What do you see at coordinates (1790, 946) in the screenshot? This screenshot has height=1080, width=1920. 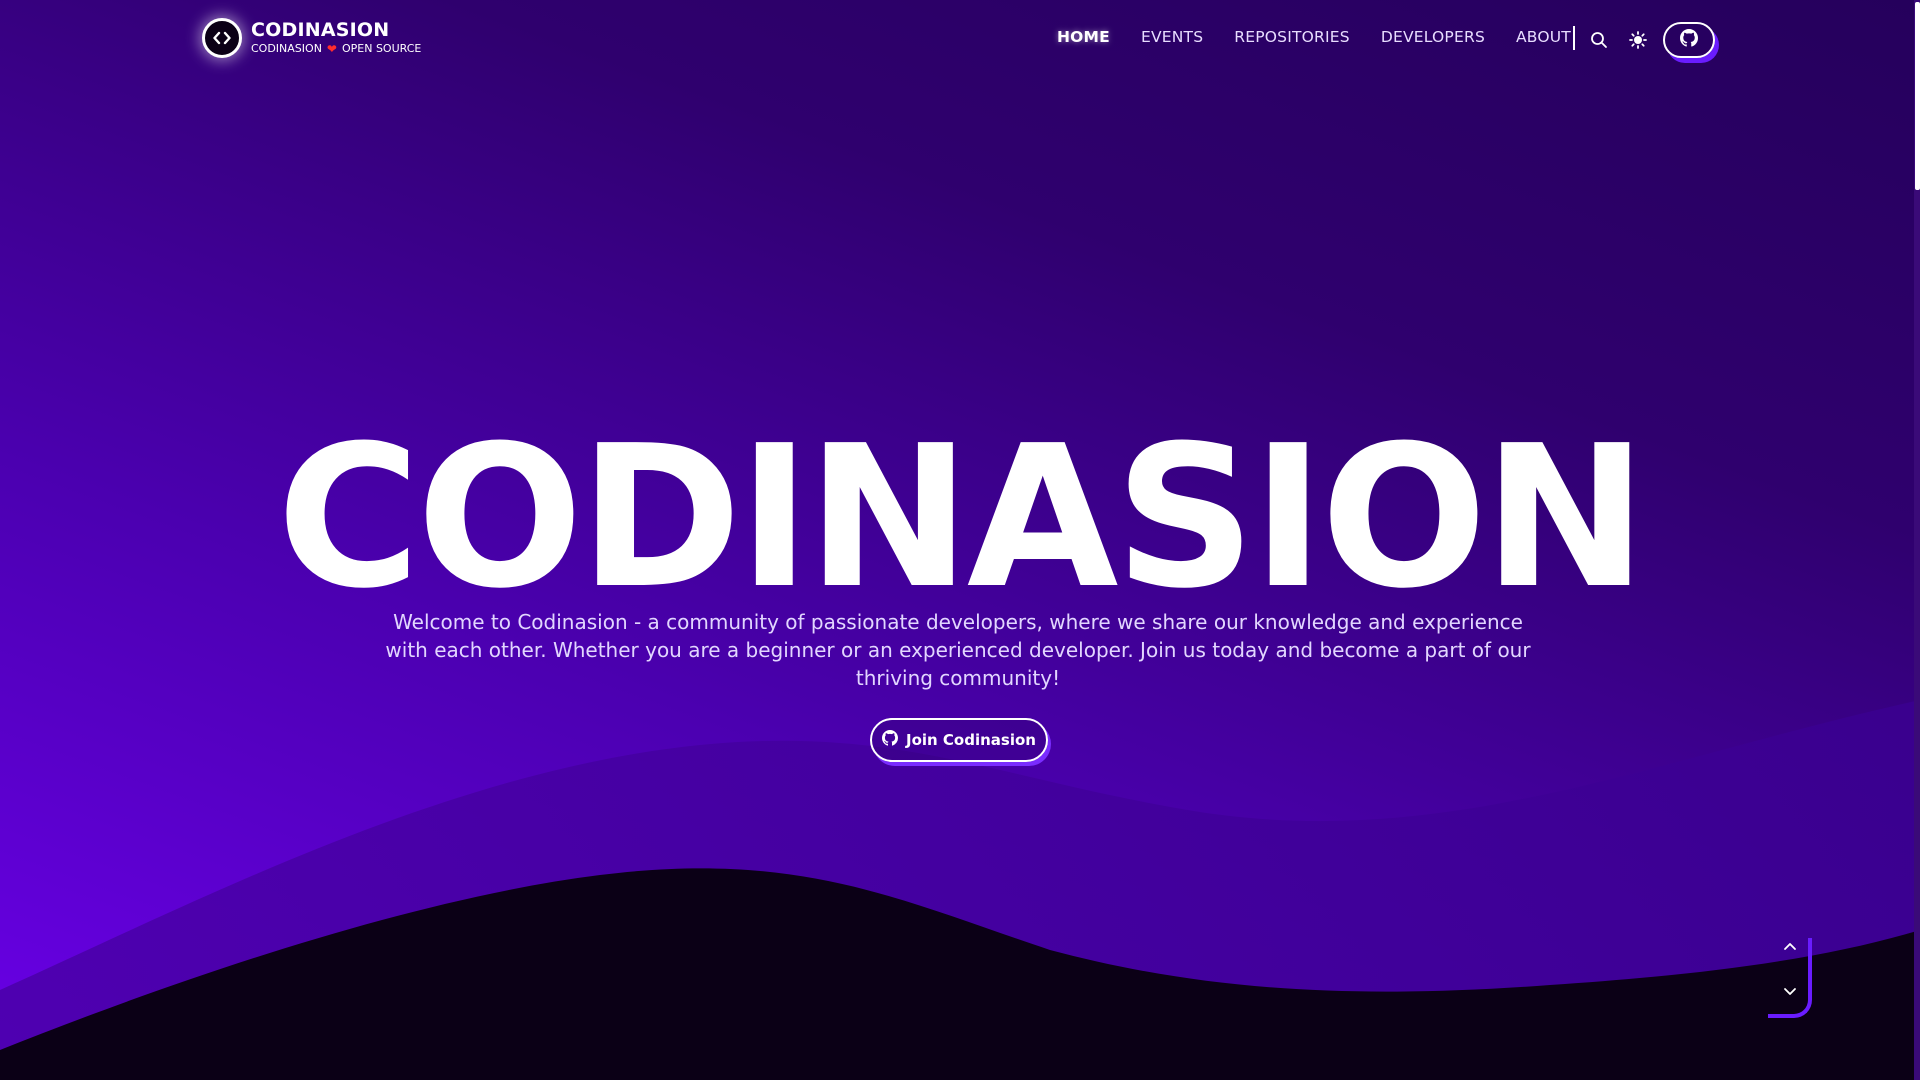 I see `chevron-up-icon` at bounding box center [1790, 946].